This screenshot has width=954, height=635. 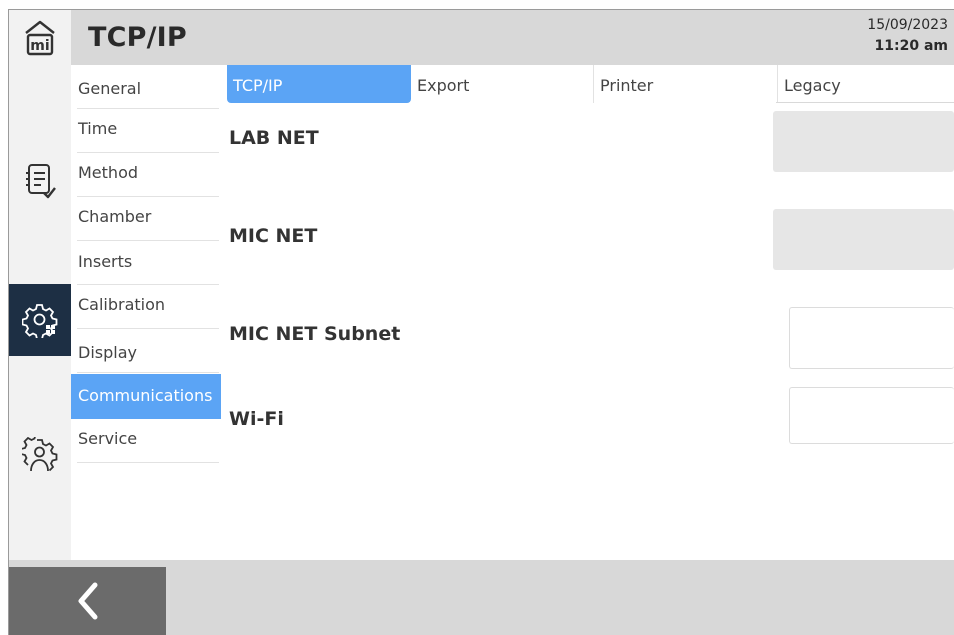 What do you see at coordinates (256, 419) in the screenshot?
I see `wifi-label: Wi-Fi` at bounding box center [256, 419].